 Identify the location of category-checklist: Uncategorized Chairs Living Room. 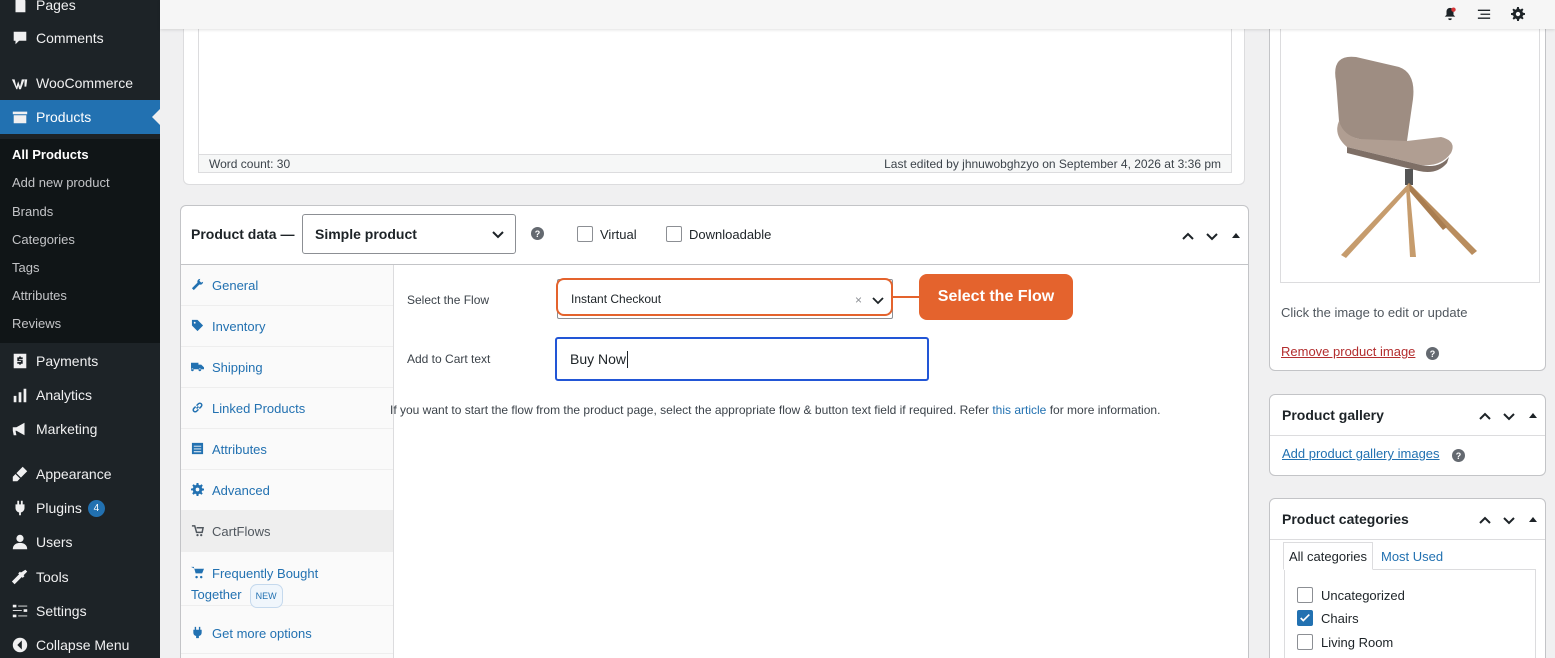
(1410, 613).